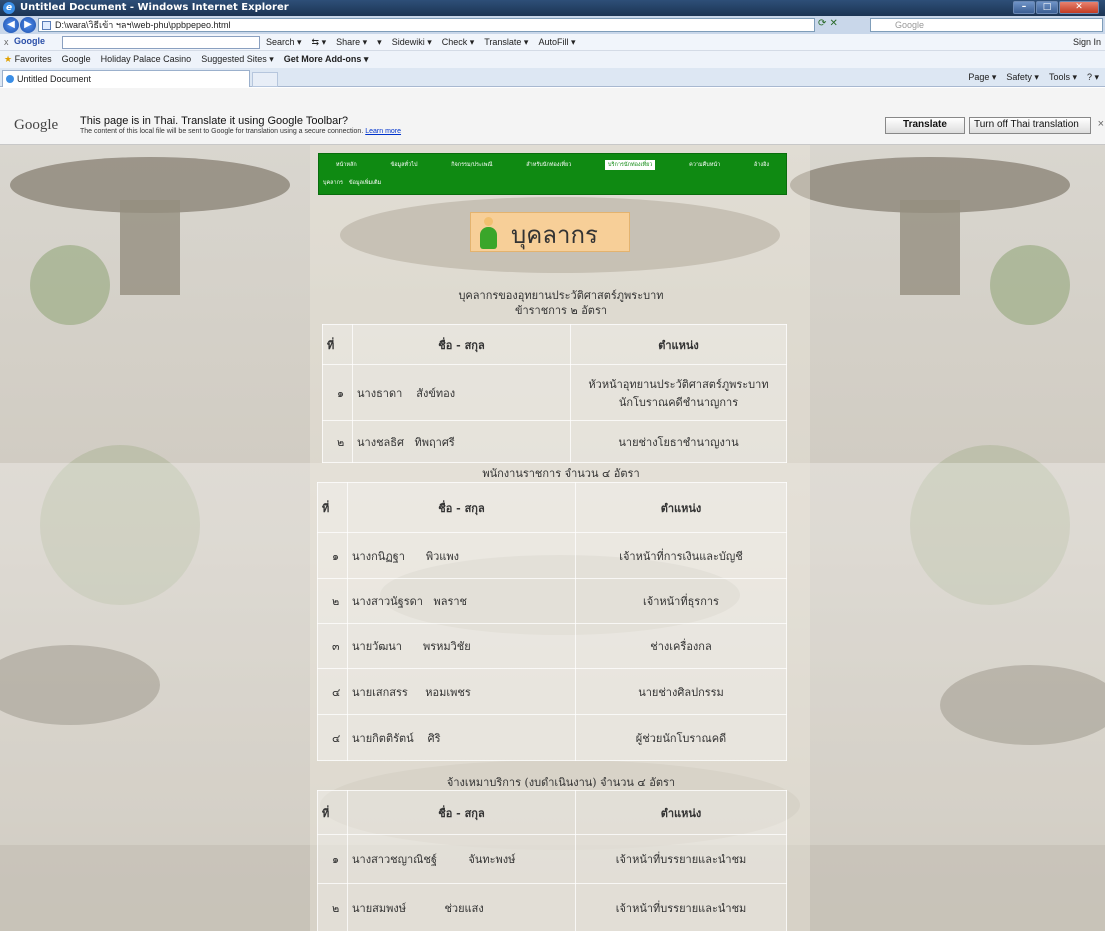 The height and width of the screenshot is (931, 1105). I want to click on nav-references: อ้างอิง, so click(761, 165).